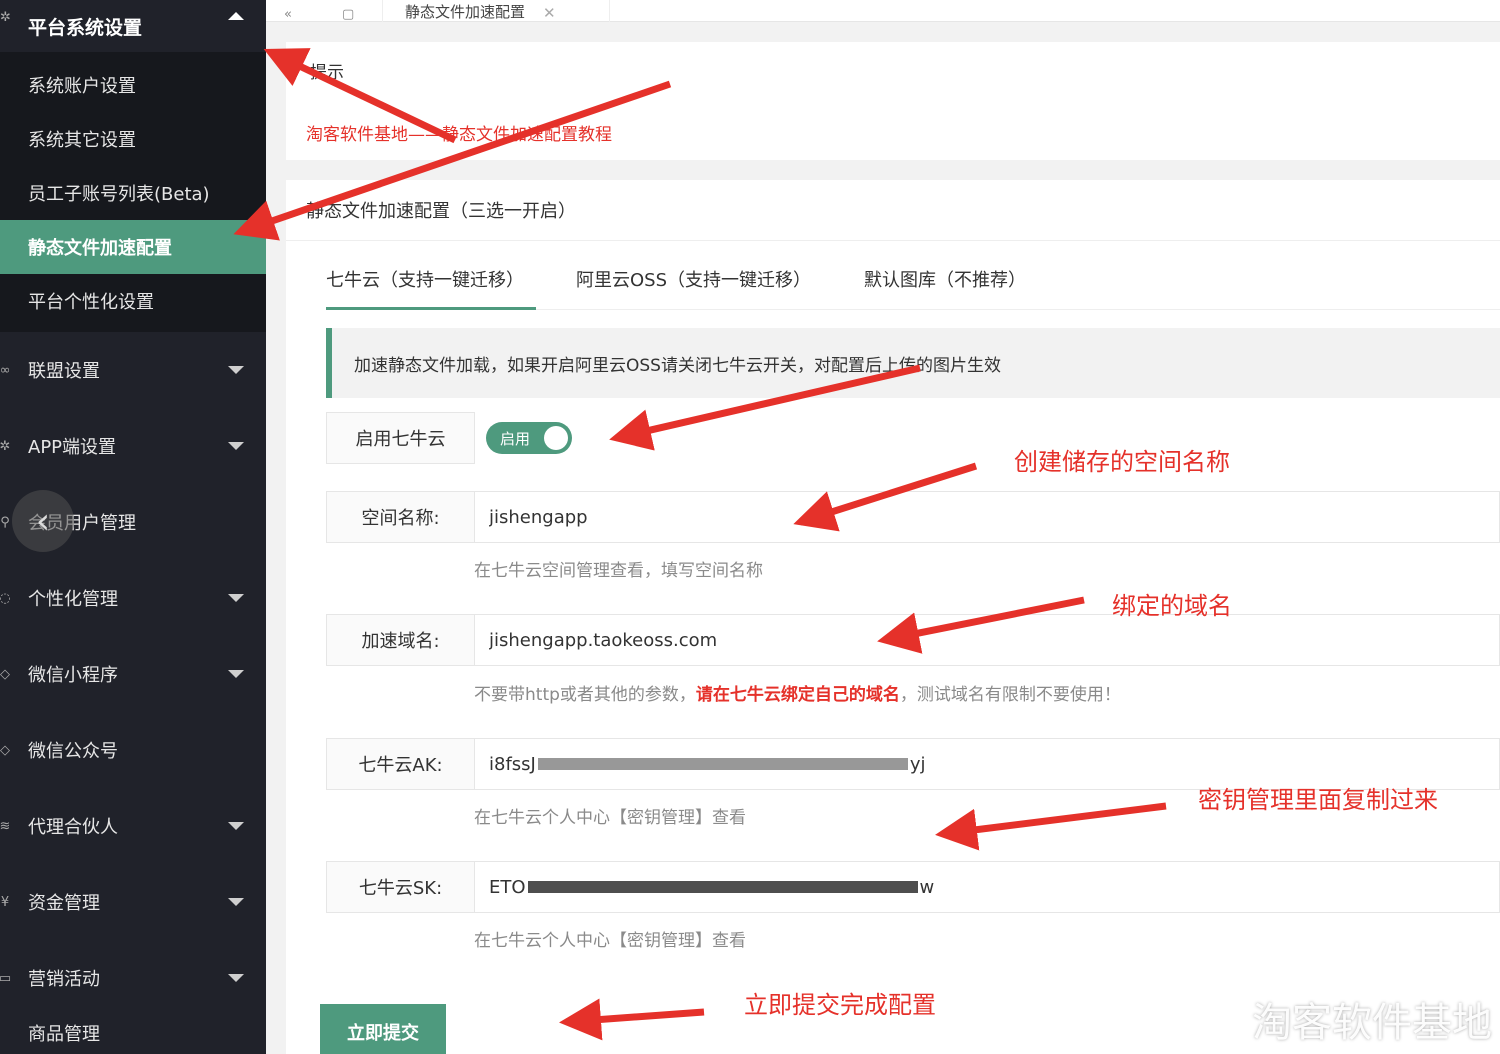 Image resolution: width=1500 pixels, height=1054 pixels. Describe the element at coordinates (945, 286) in the screenshot. I see `tab-default-gallery: 默认图库（不推荐）` at that location.